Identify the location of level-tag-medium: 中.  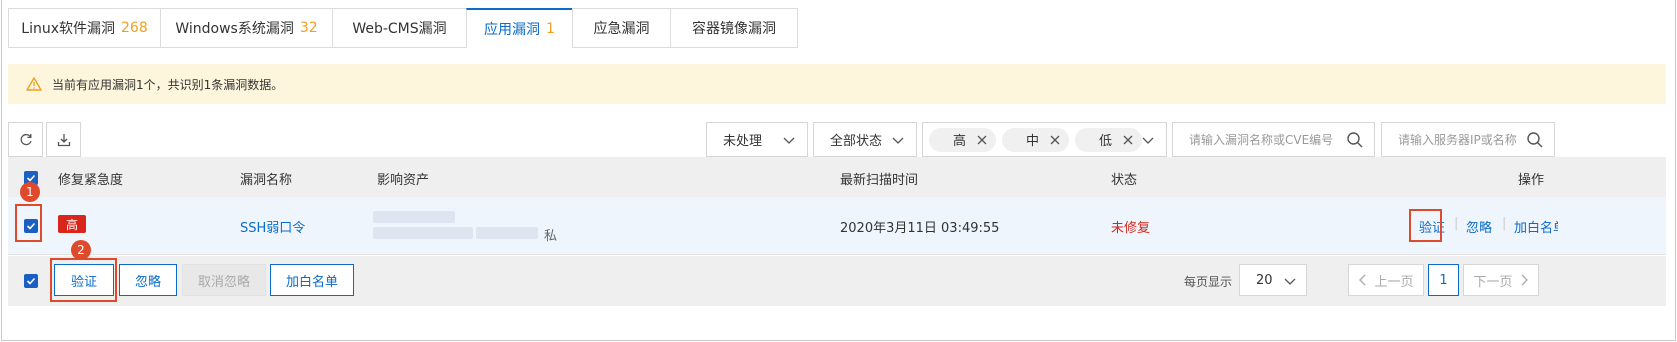
(1036, 139).